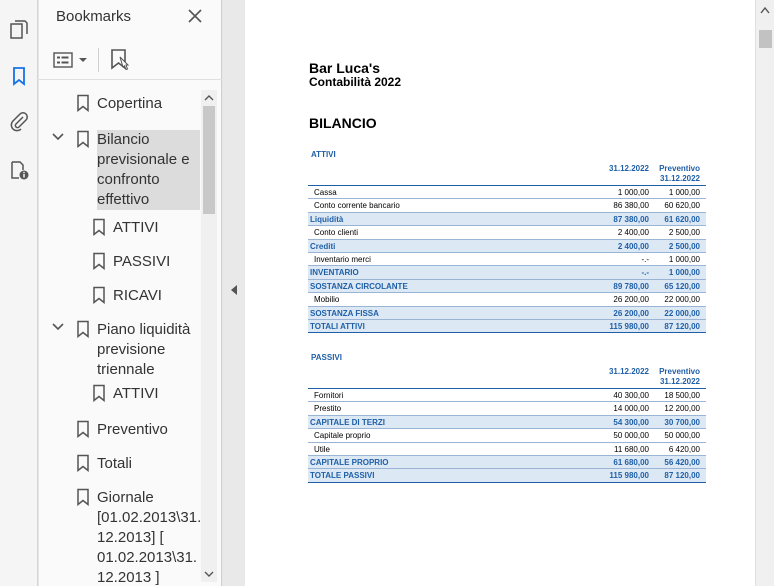 The width and height of the screenshot is (774, 586). Describe the element at coordinates (355, 82) in the screenshot. I see `document-subtitle: Contabilità 2022` at that location.